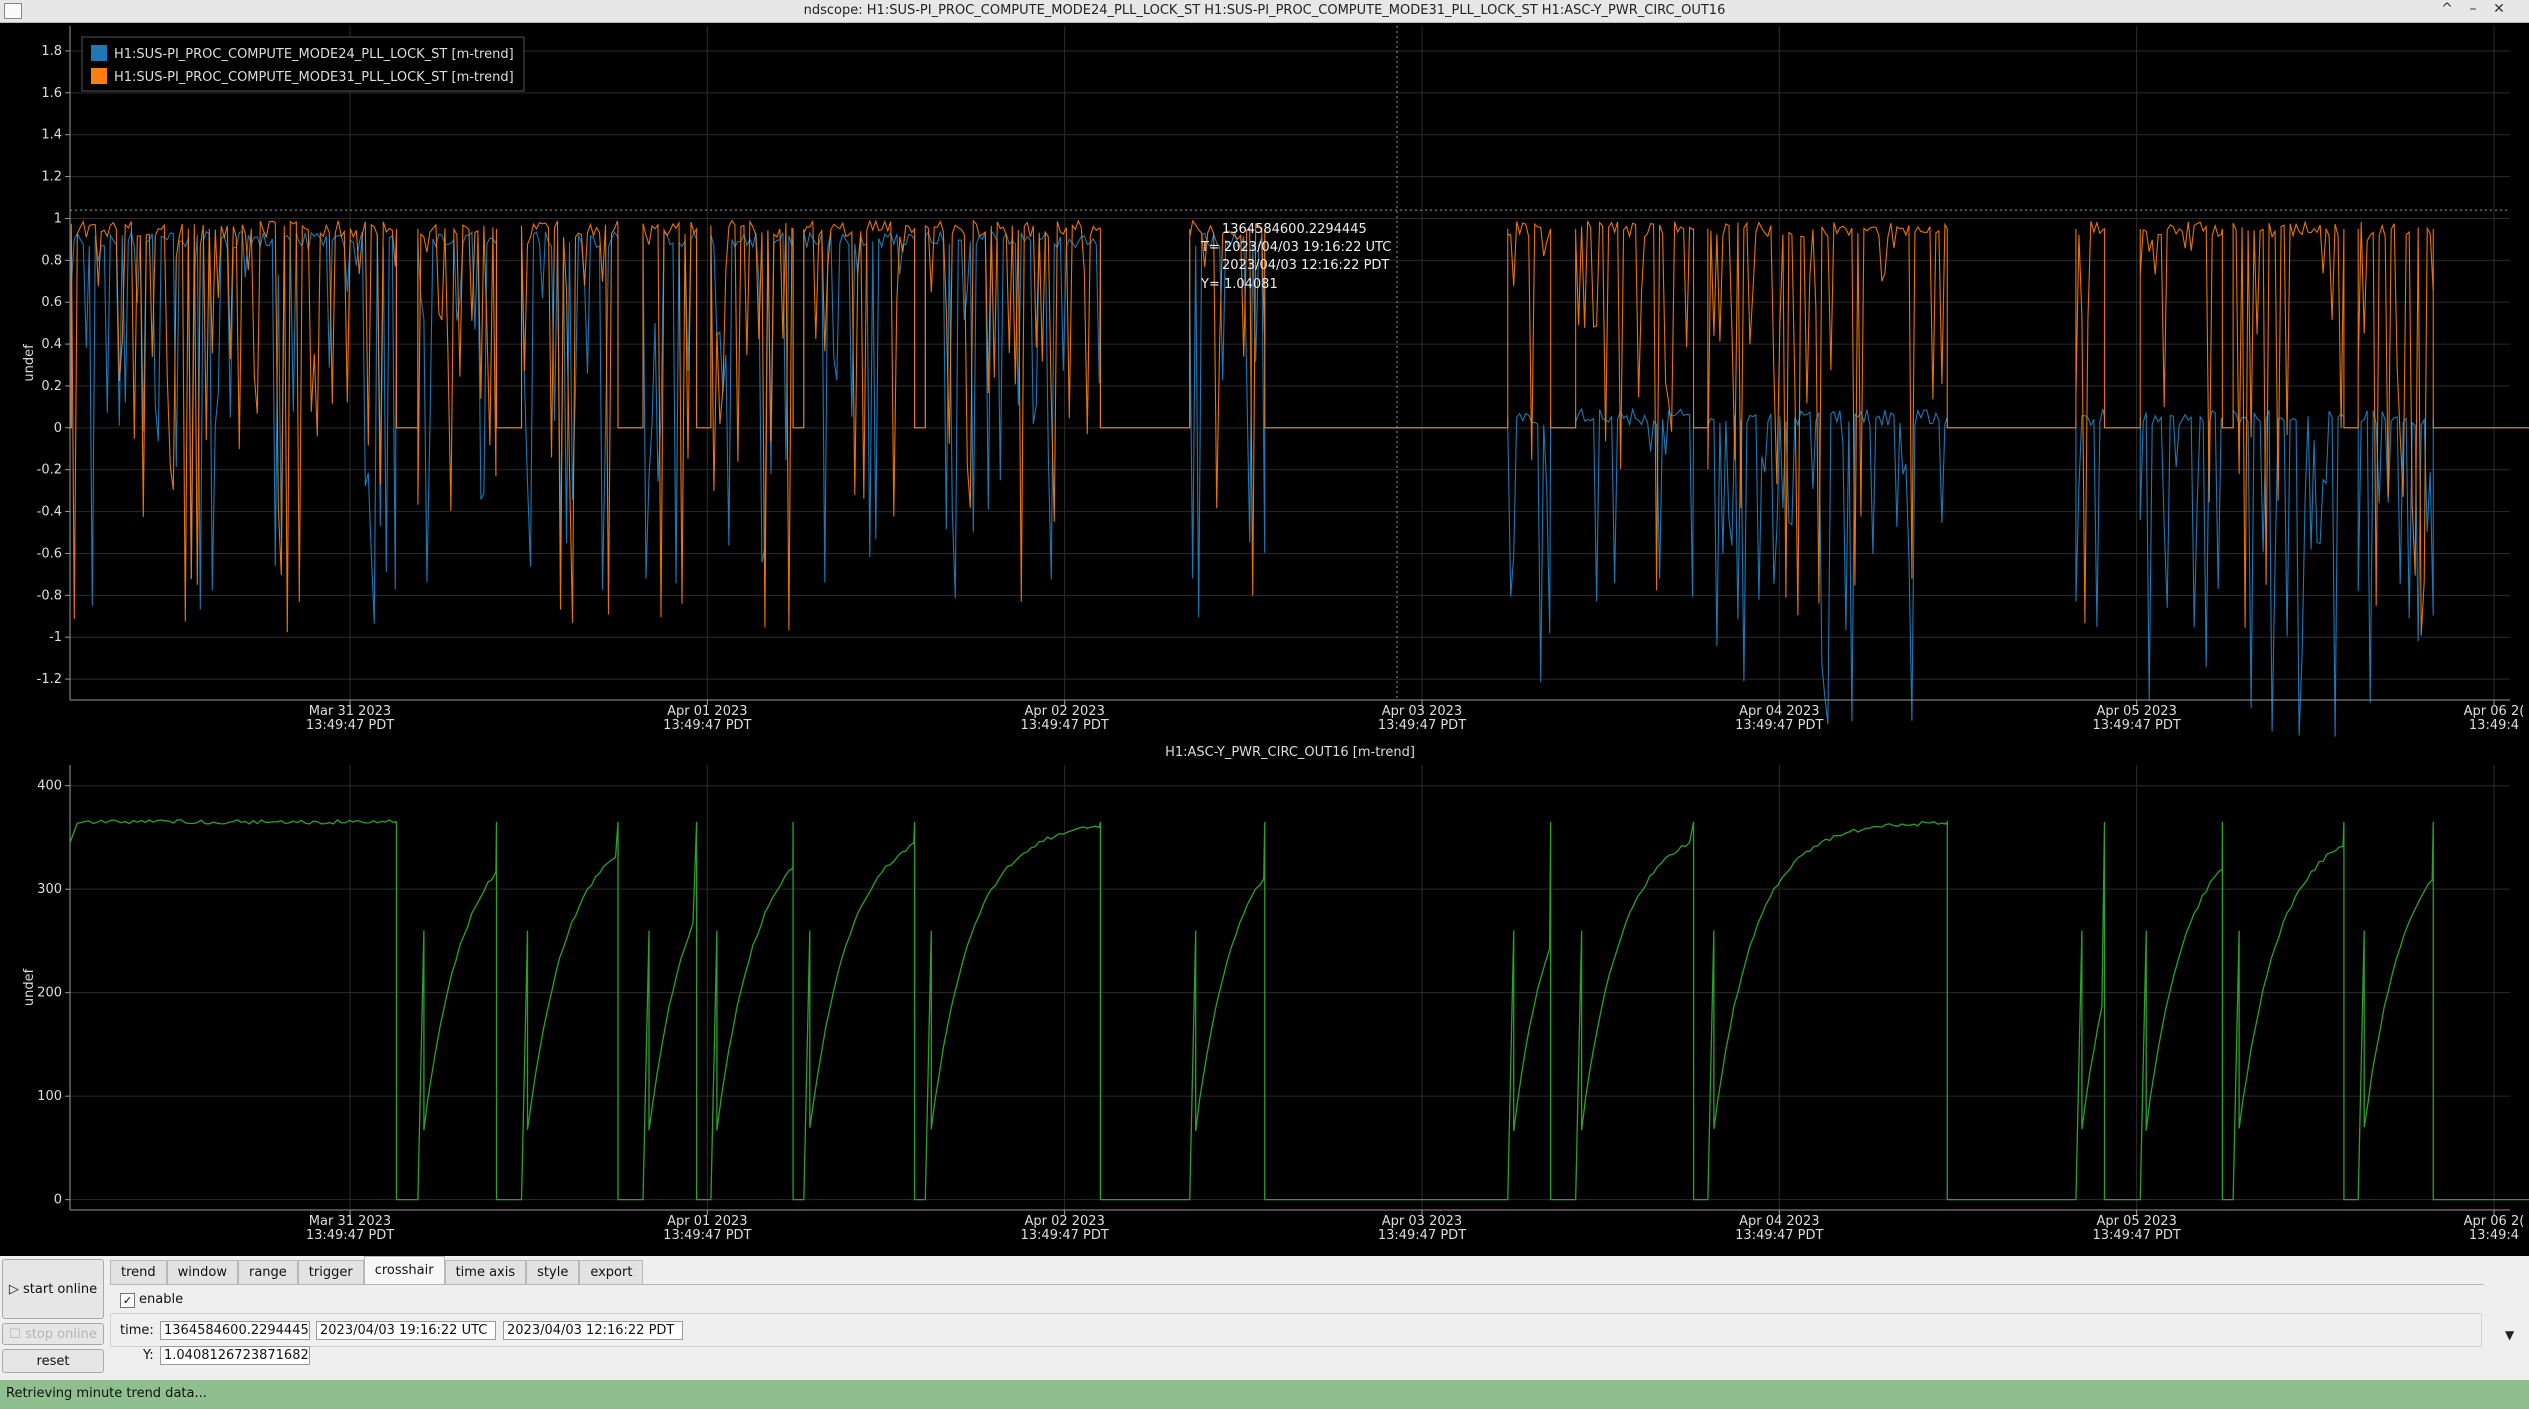 This screenshot has width=2529, height=1409. What do you see at coordinates (350, 711) in the screenshot?
I see `plot1-xtick-date: Mar 31 2023` at bounding box center [350, 711].